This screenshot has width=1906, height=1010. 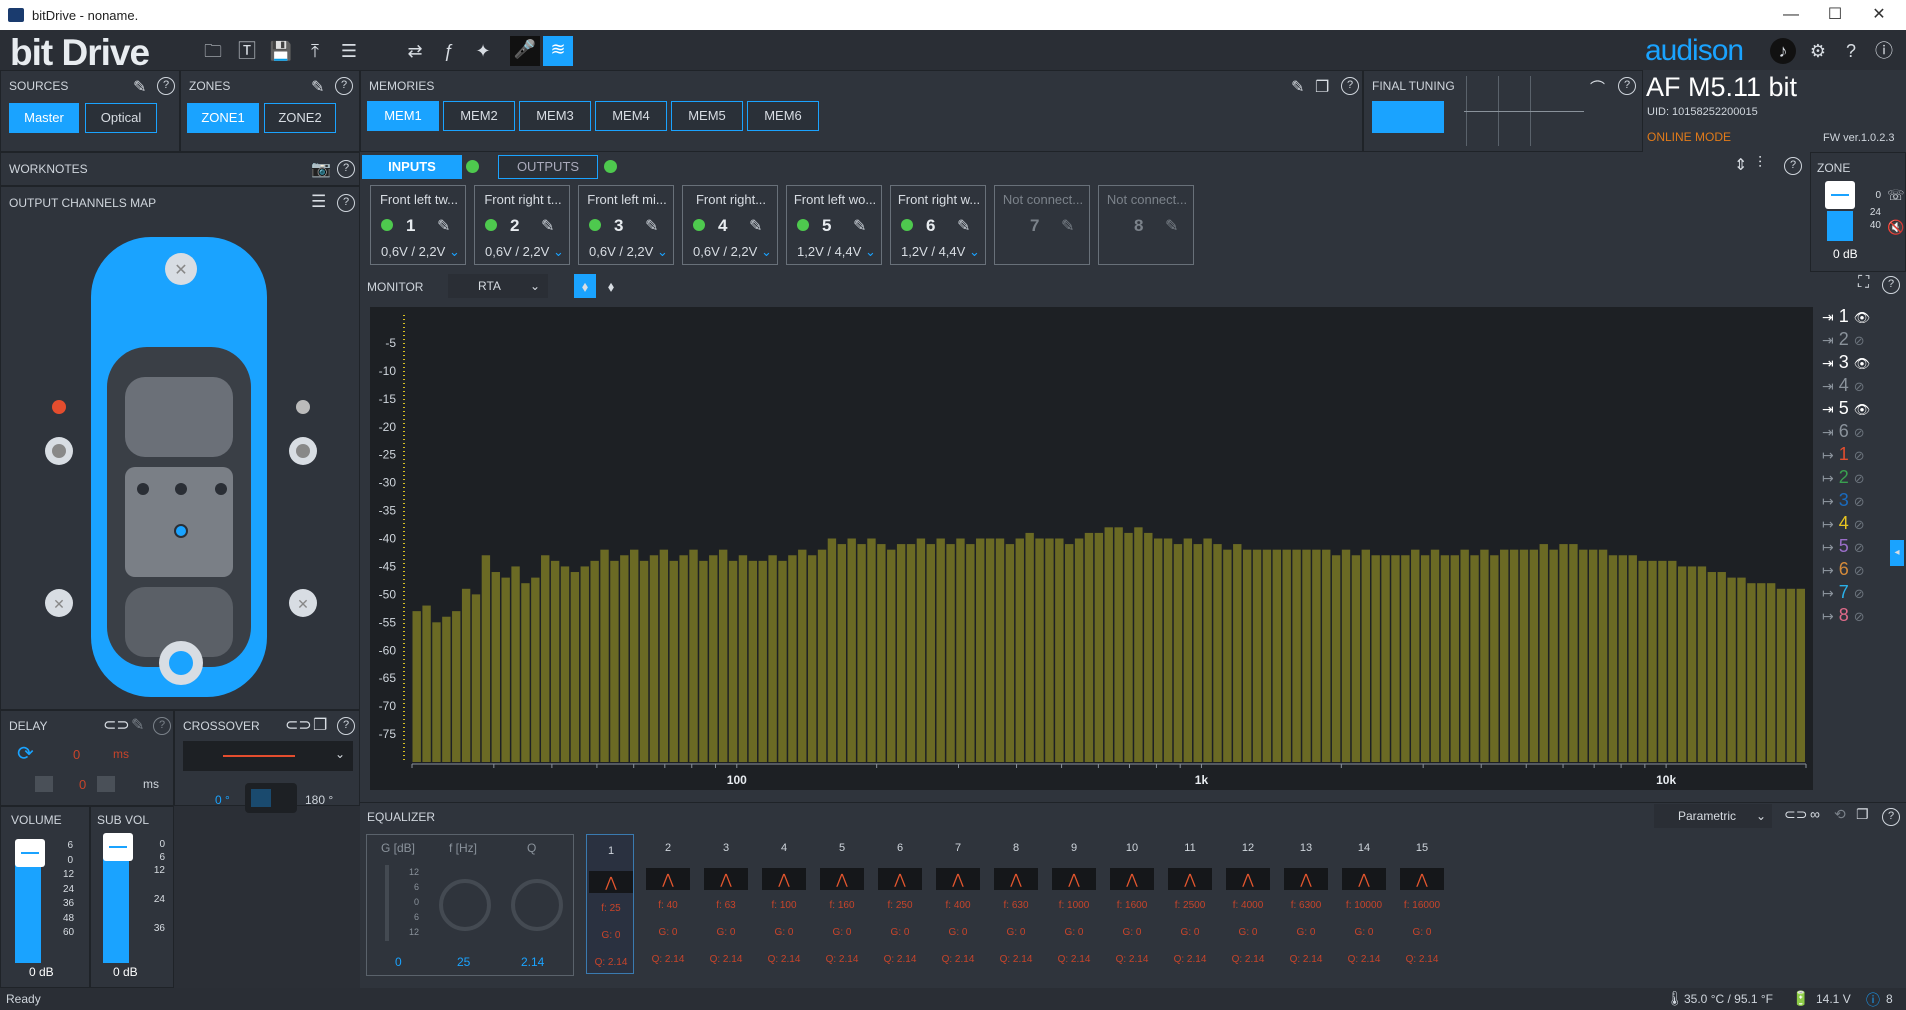 I want to click on function-icon: ƒ, so click(x=449, y=51).